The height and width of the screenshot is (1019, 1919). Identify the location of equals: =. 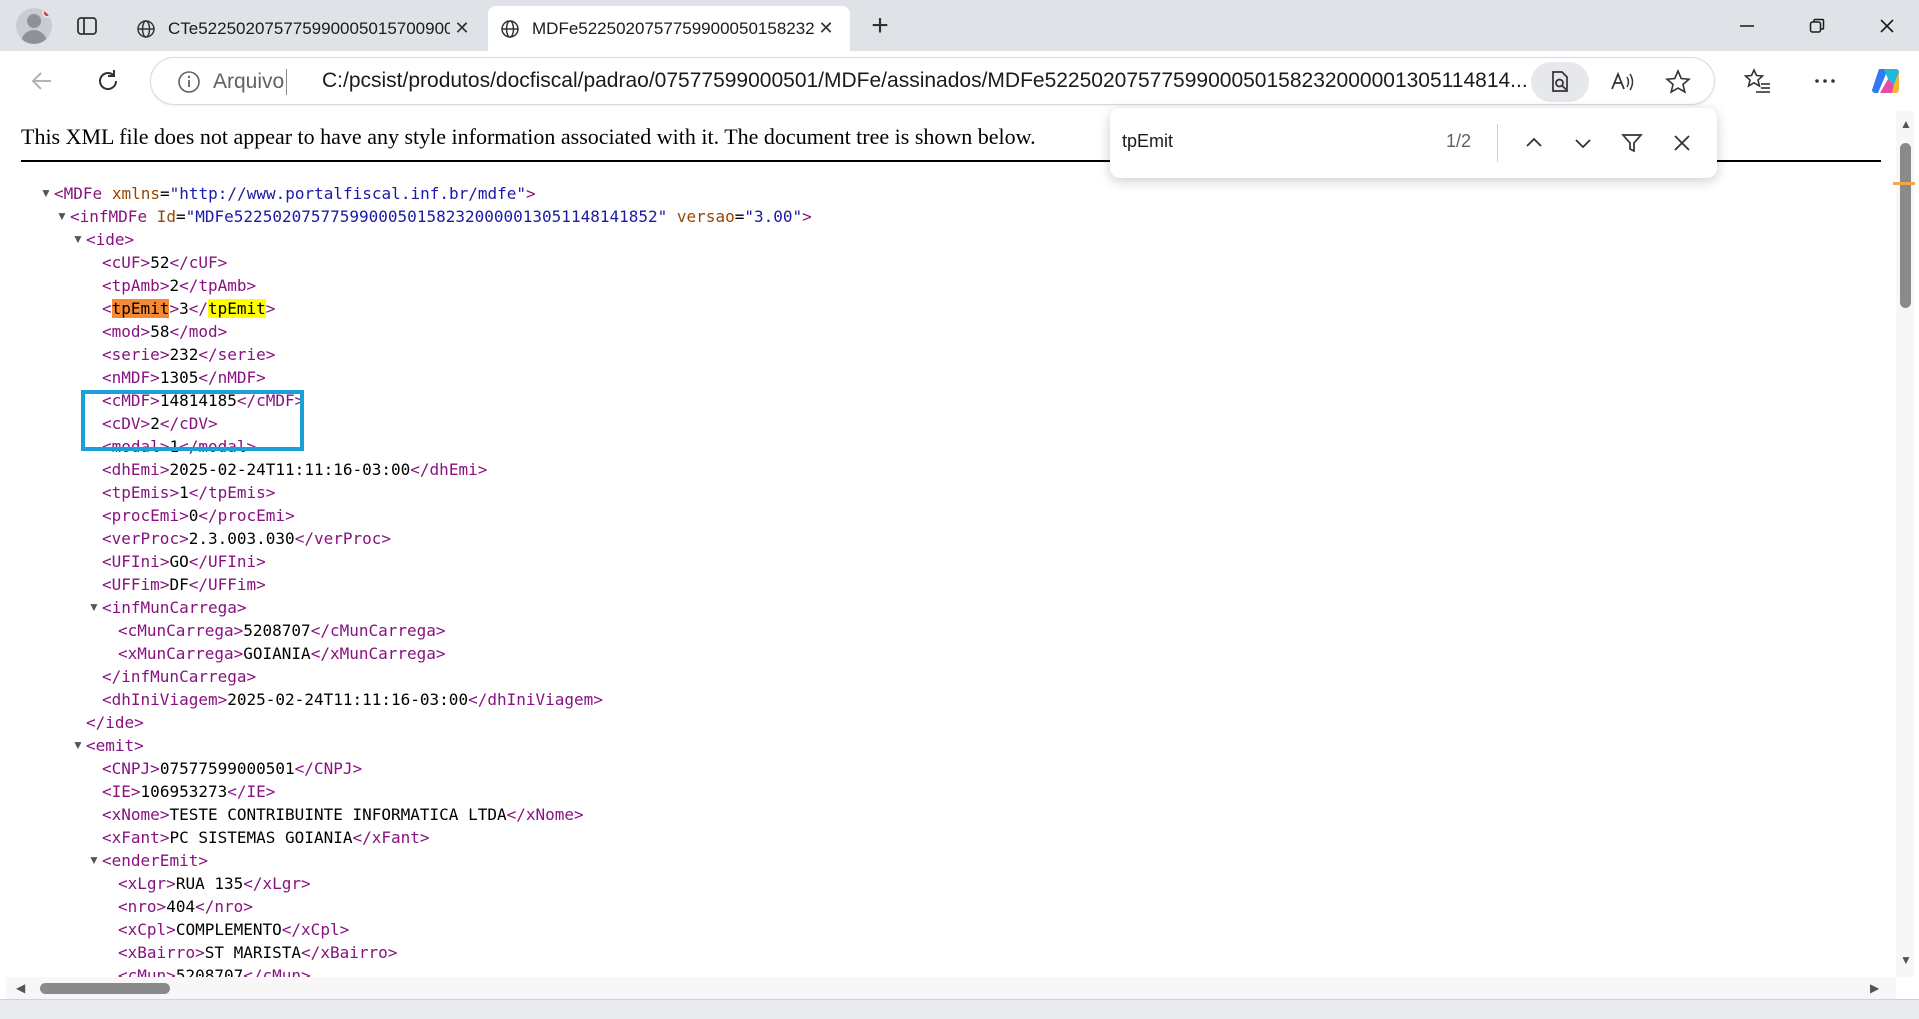
(164, 193).